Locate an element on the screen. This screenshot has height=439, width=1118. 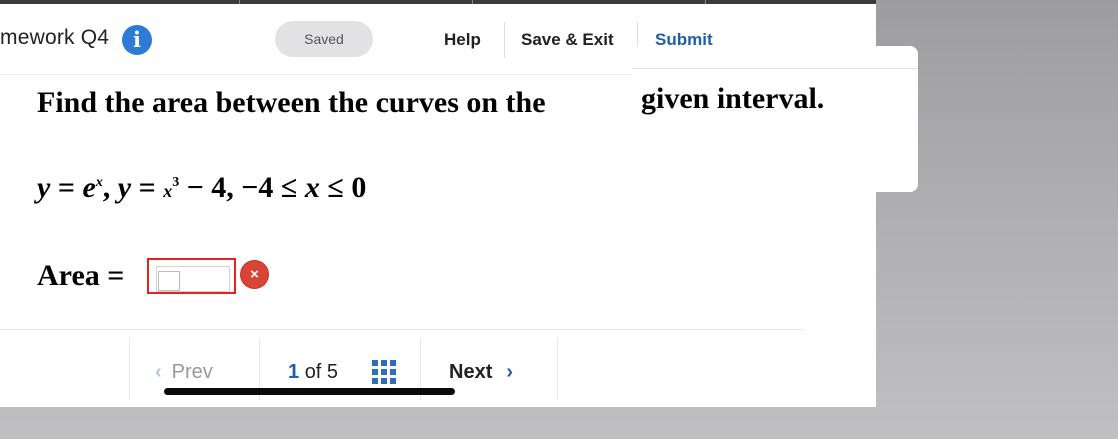
header-divider is located at coordinates (504, 40).